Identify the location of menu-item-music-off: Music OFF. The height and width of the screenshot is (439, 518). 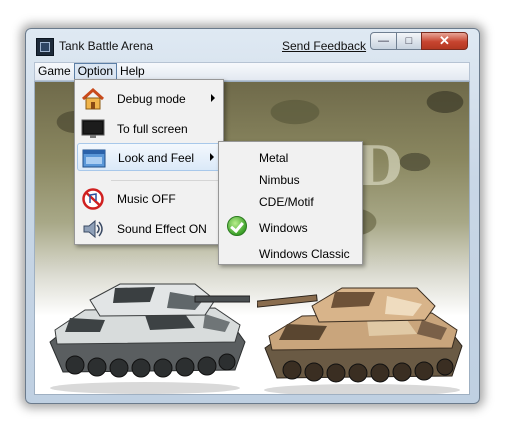
(149, 199).